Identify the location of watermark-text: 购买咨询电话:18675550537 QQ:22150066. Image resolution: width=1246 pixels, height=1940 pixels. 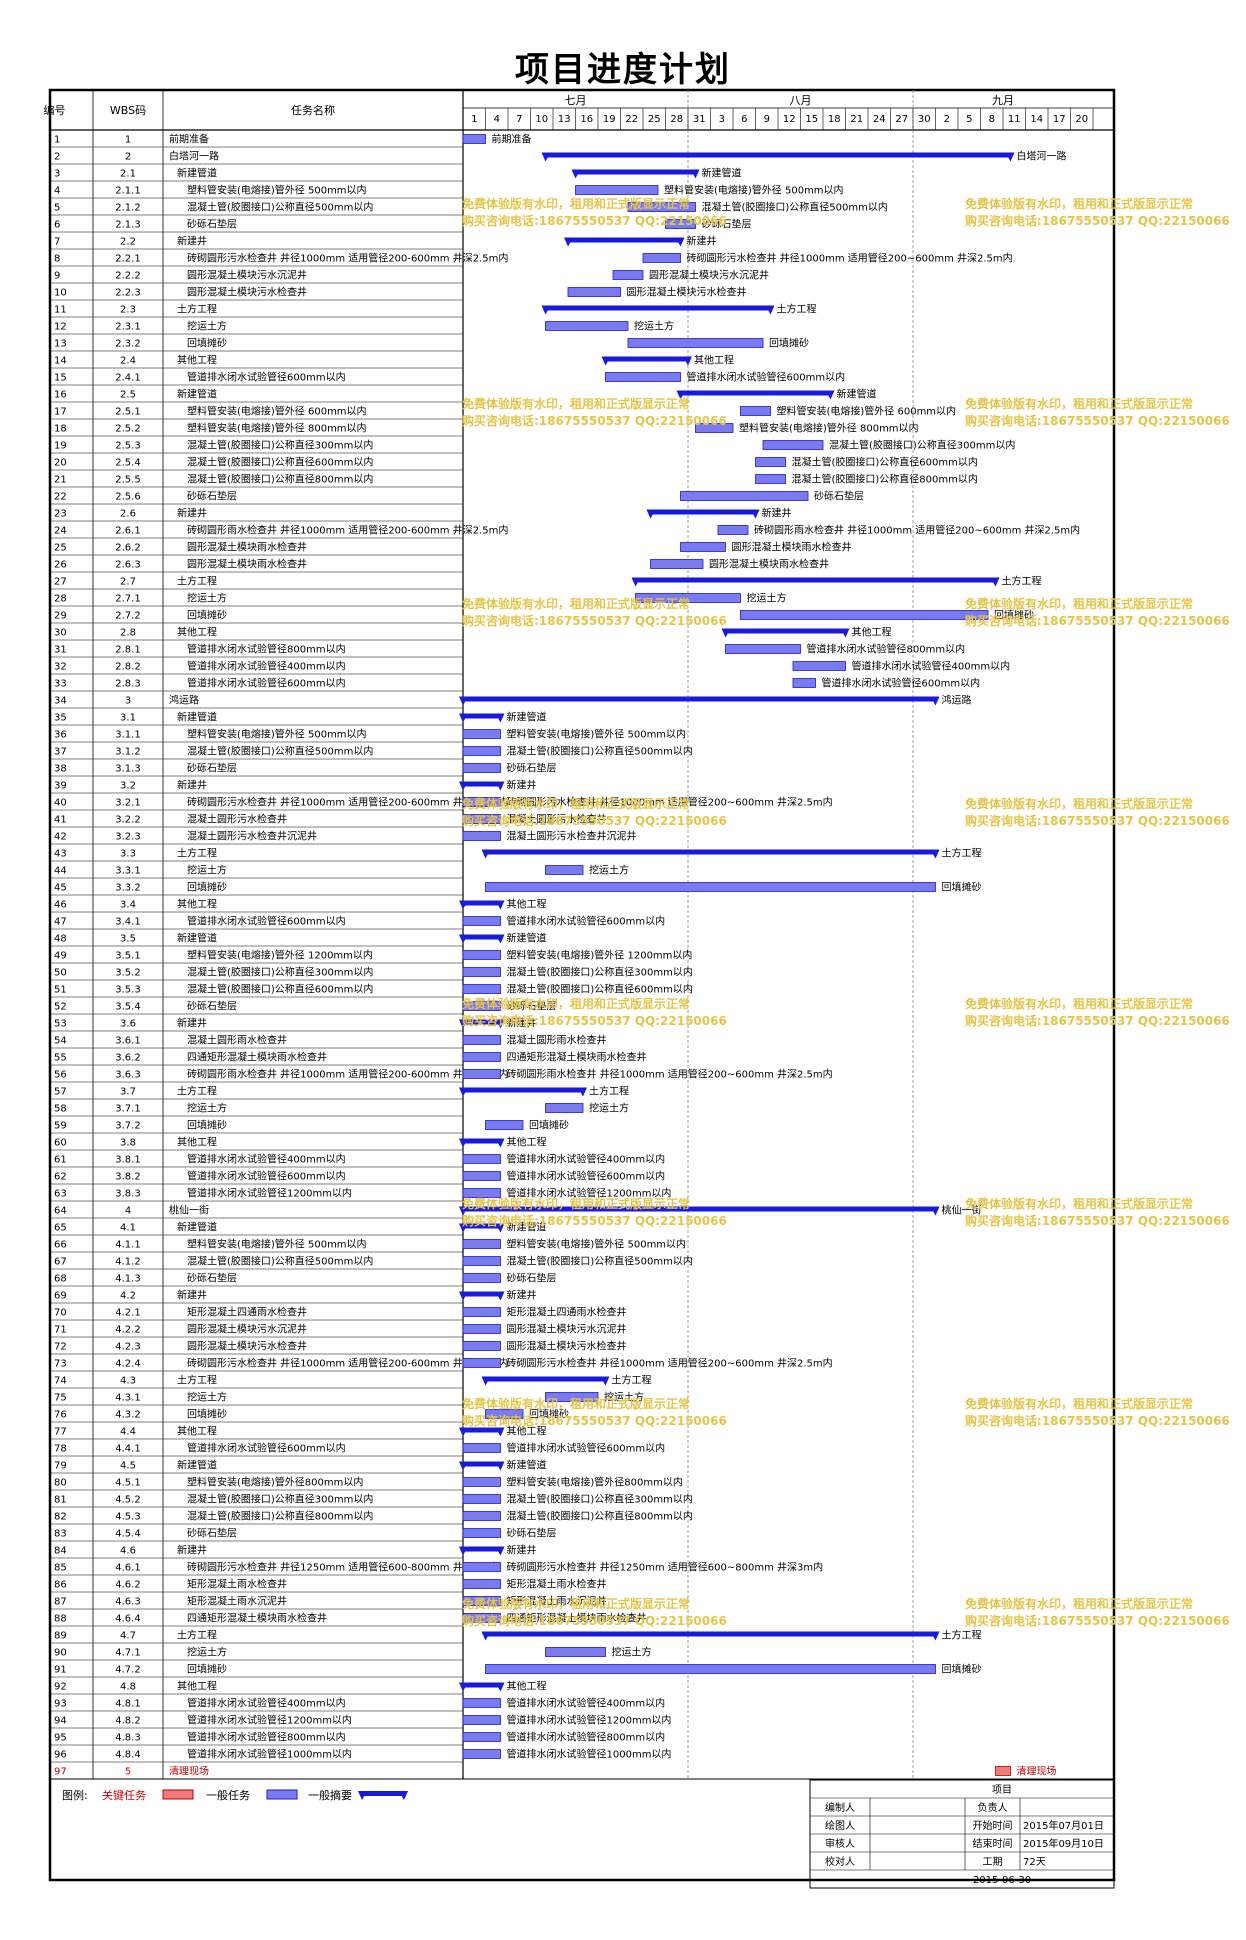
(594, 820).